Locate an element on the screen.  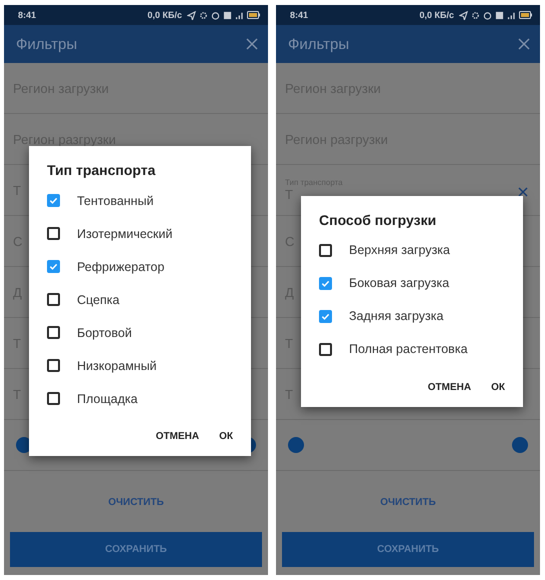
close-icon is located at coordinates (523, 192).